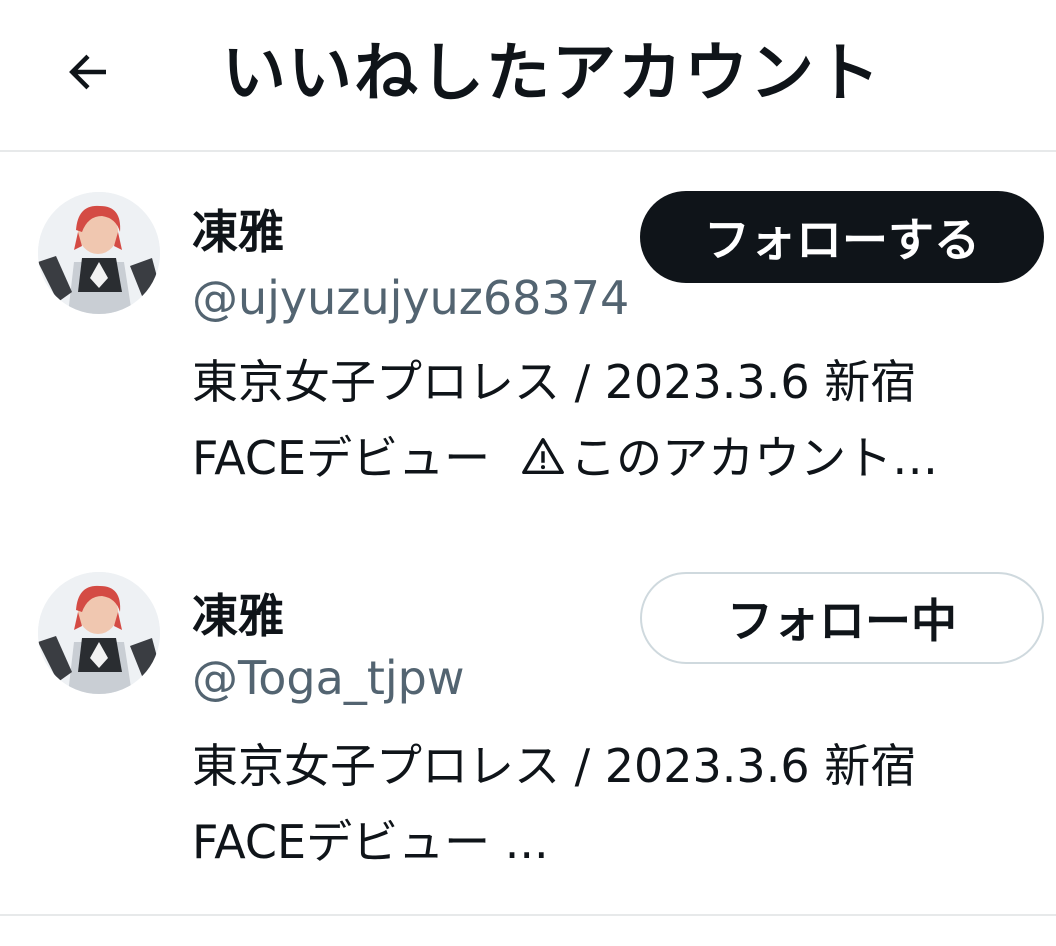  I want to click on follow-button: フォローする, so click(842, 237).